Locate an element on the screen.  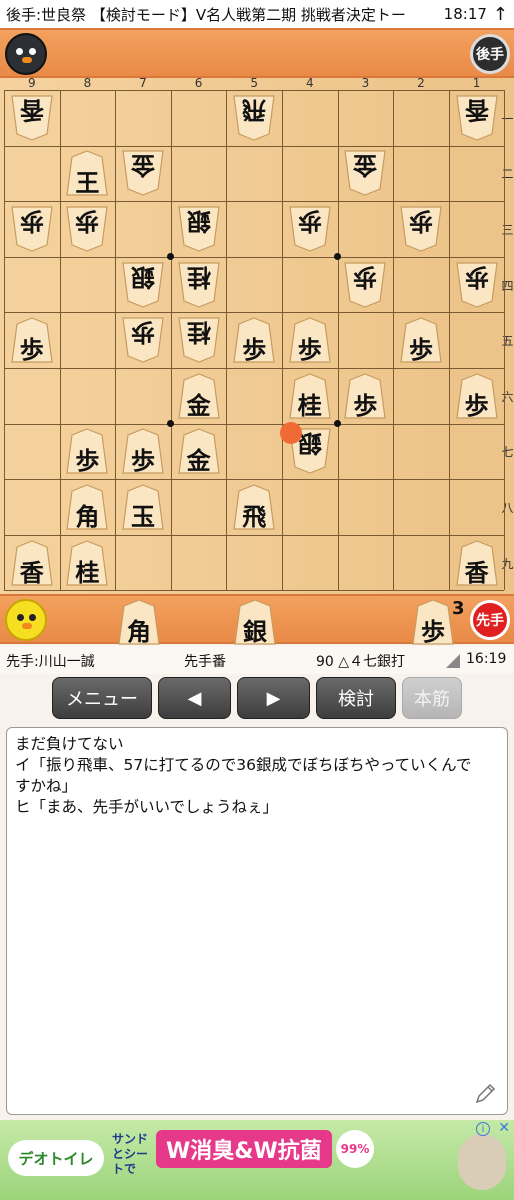
file-label: 7 is located at coordinates (143, 83).